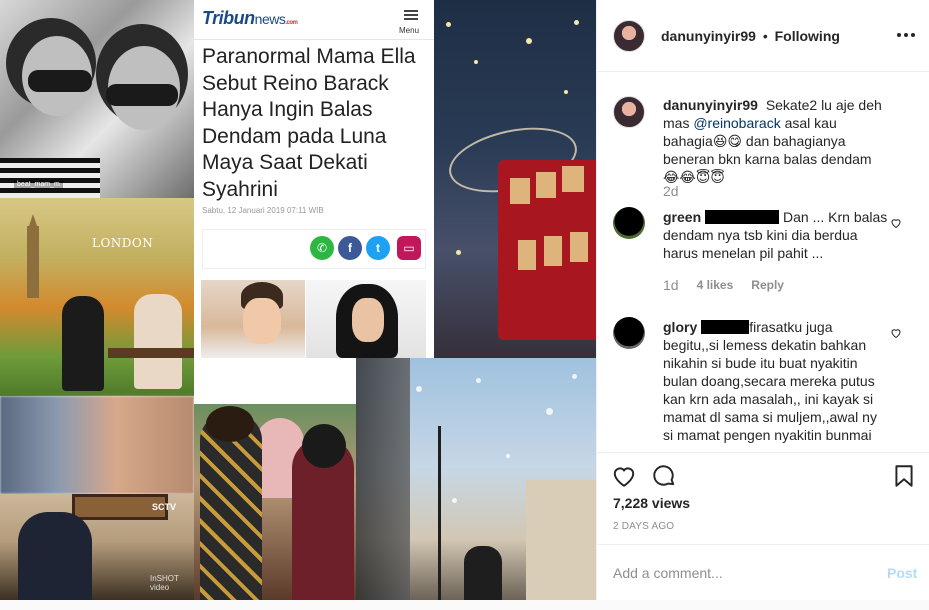 The height and width of the screenshot is (610, 929). I want to click on photo-caption: beat_mam_m, so click(38, 184).